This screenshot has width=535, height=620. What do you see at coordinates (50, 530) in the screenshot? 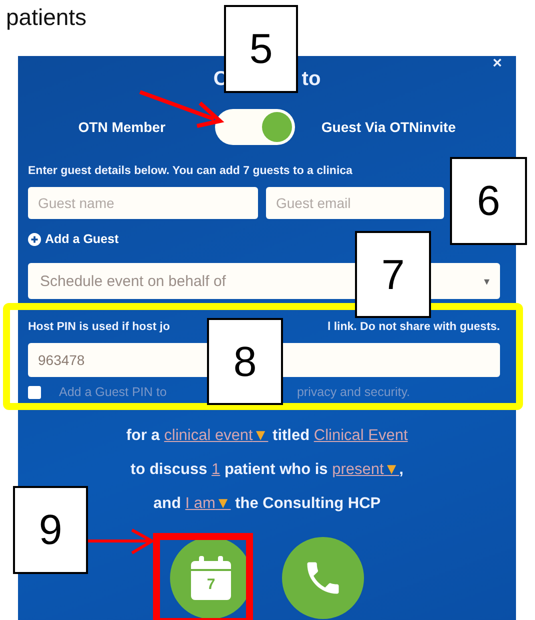
I see `callout-tooltip: 9` at bounding box center [50, 530].